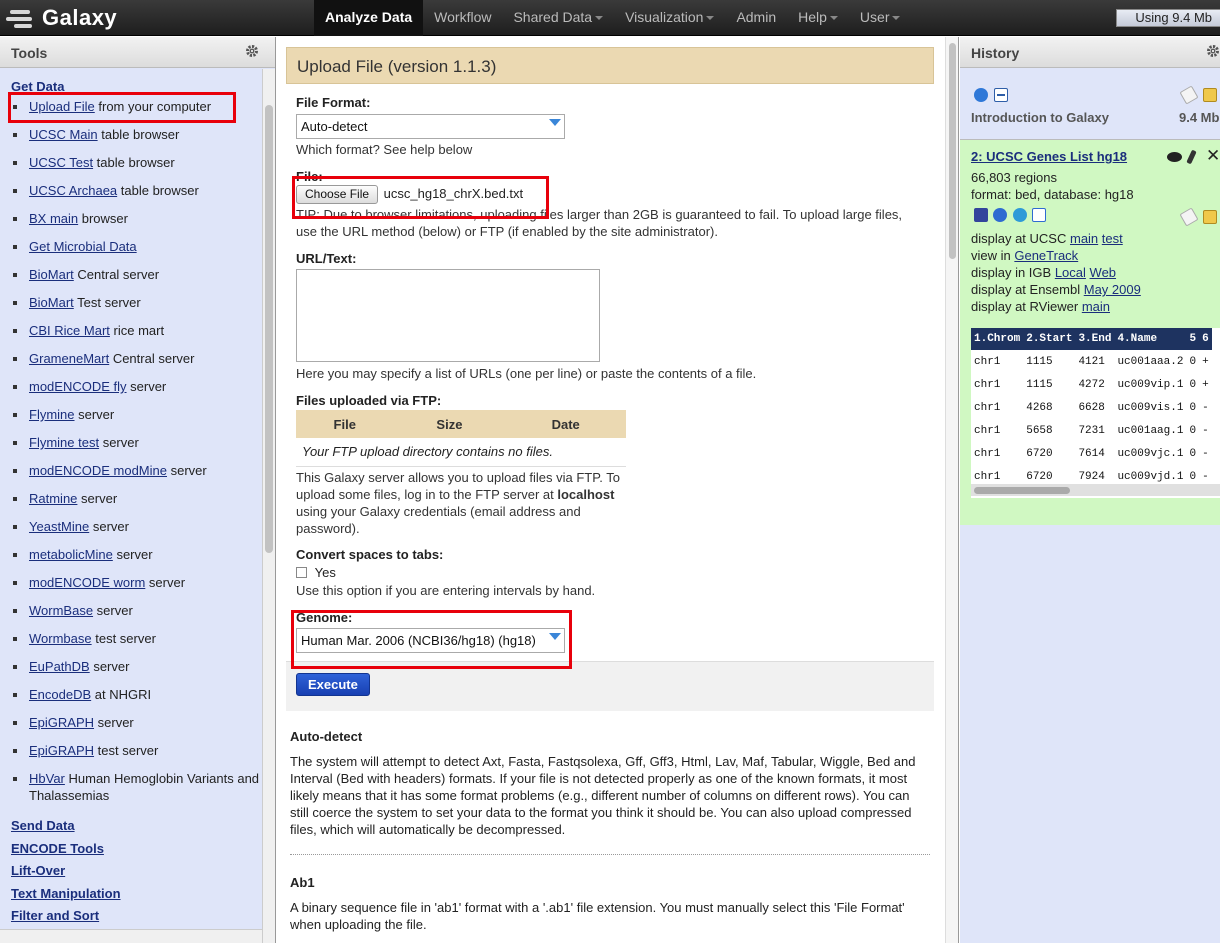 The height and width of the screenshot is (943, 1220). Describe the element at coordinates (61, 162) in the screenshot. I see `tool-link: UCSC Test` at that location.